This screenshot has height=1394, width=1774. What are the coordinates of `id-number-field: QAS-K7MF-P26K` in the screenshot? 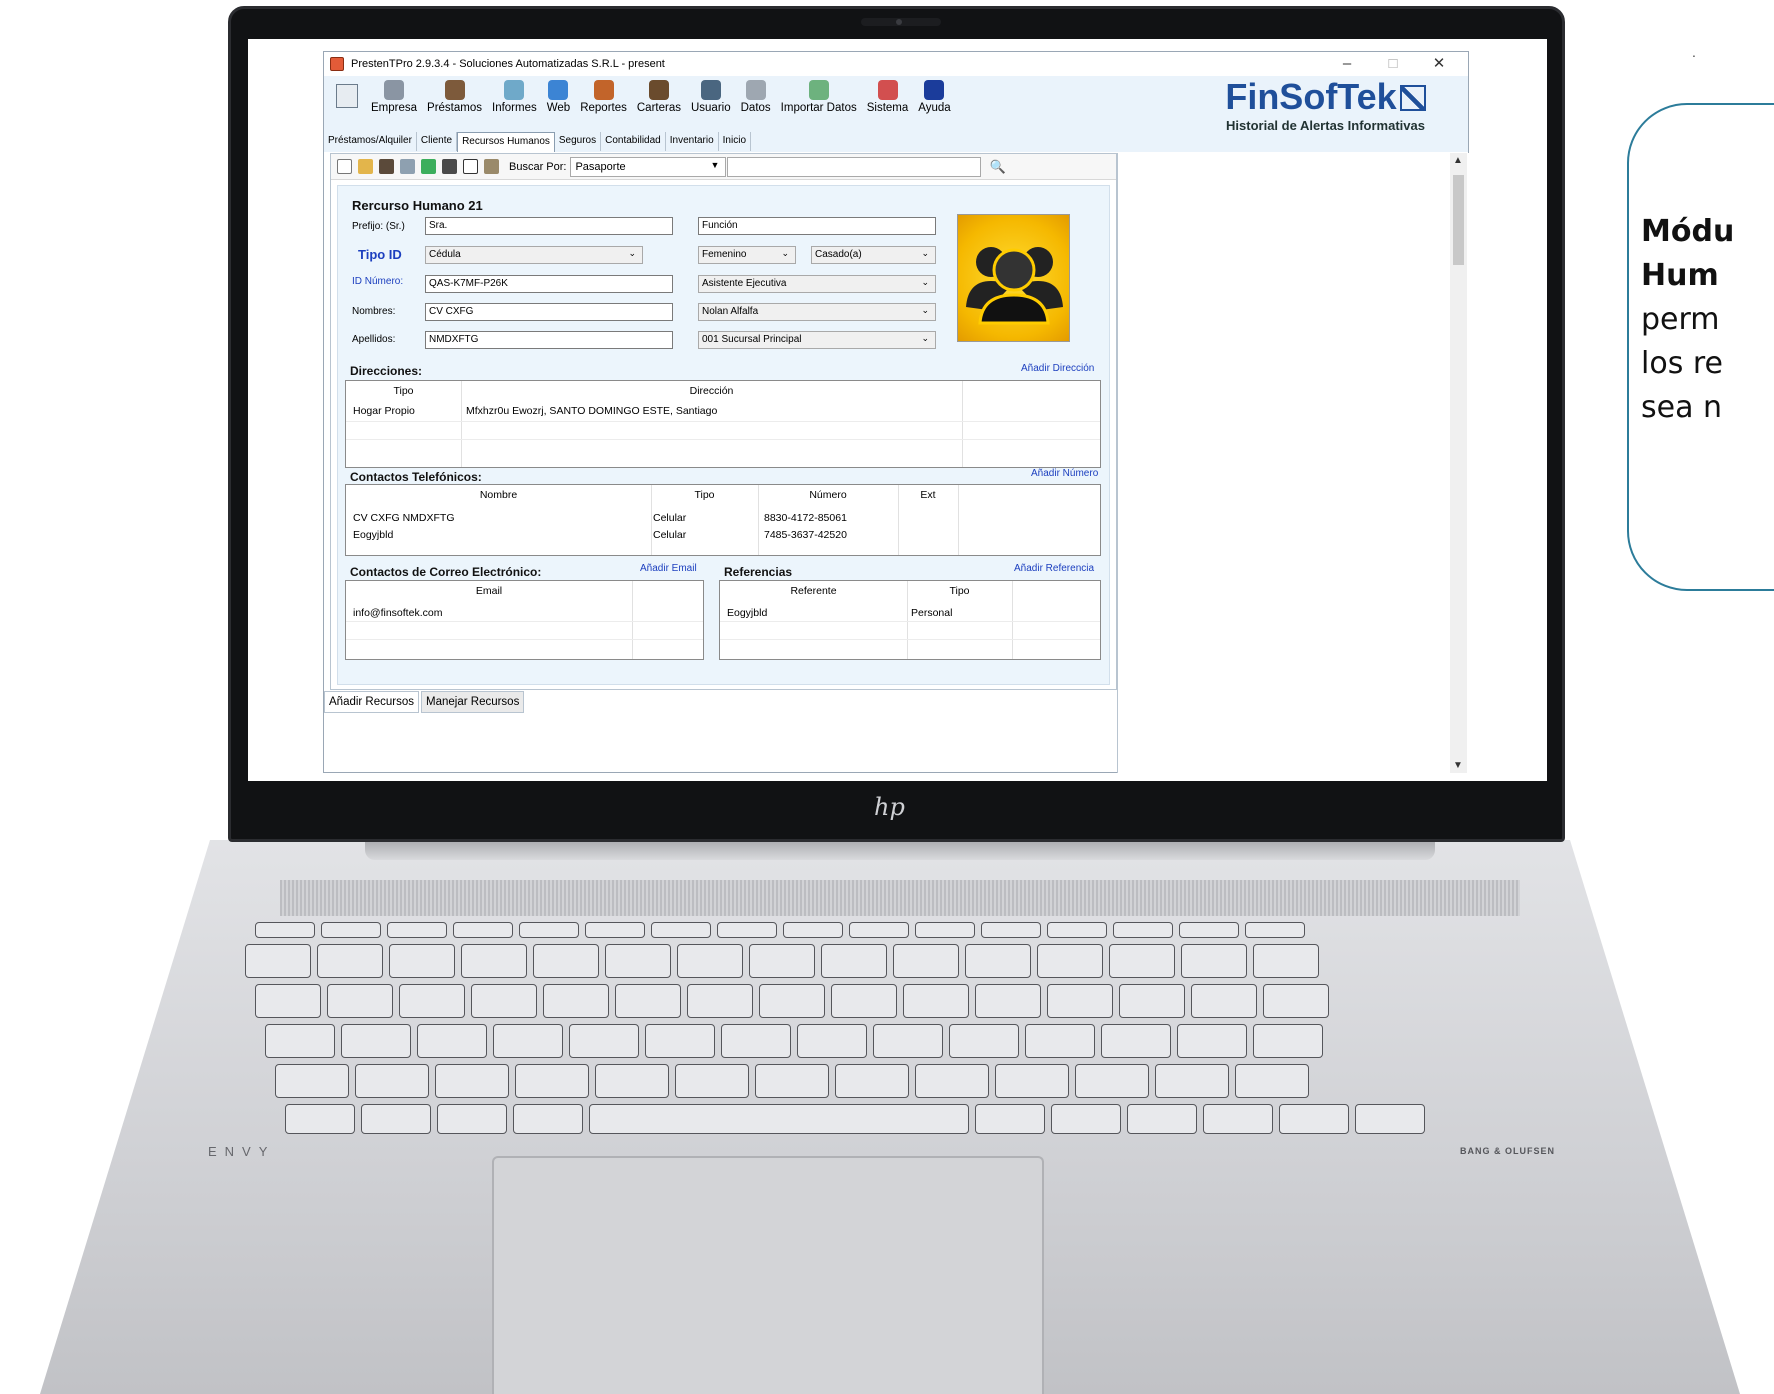 It's located at (549, 284).